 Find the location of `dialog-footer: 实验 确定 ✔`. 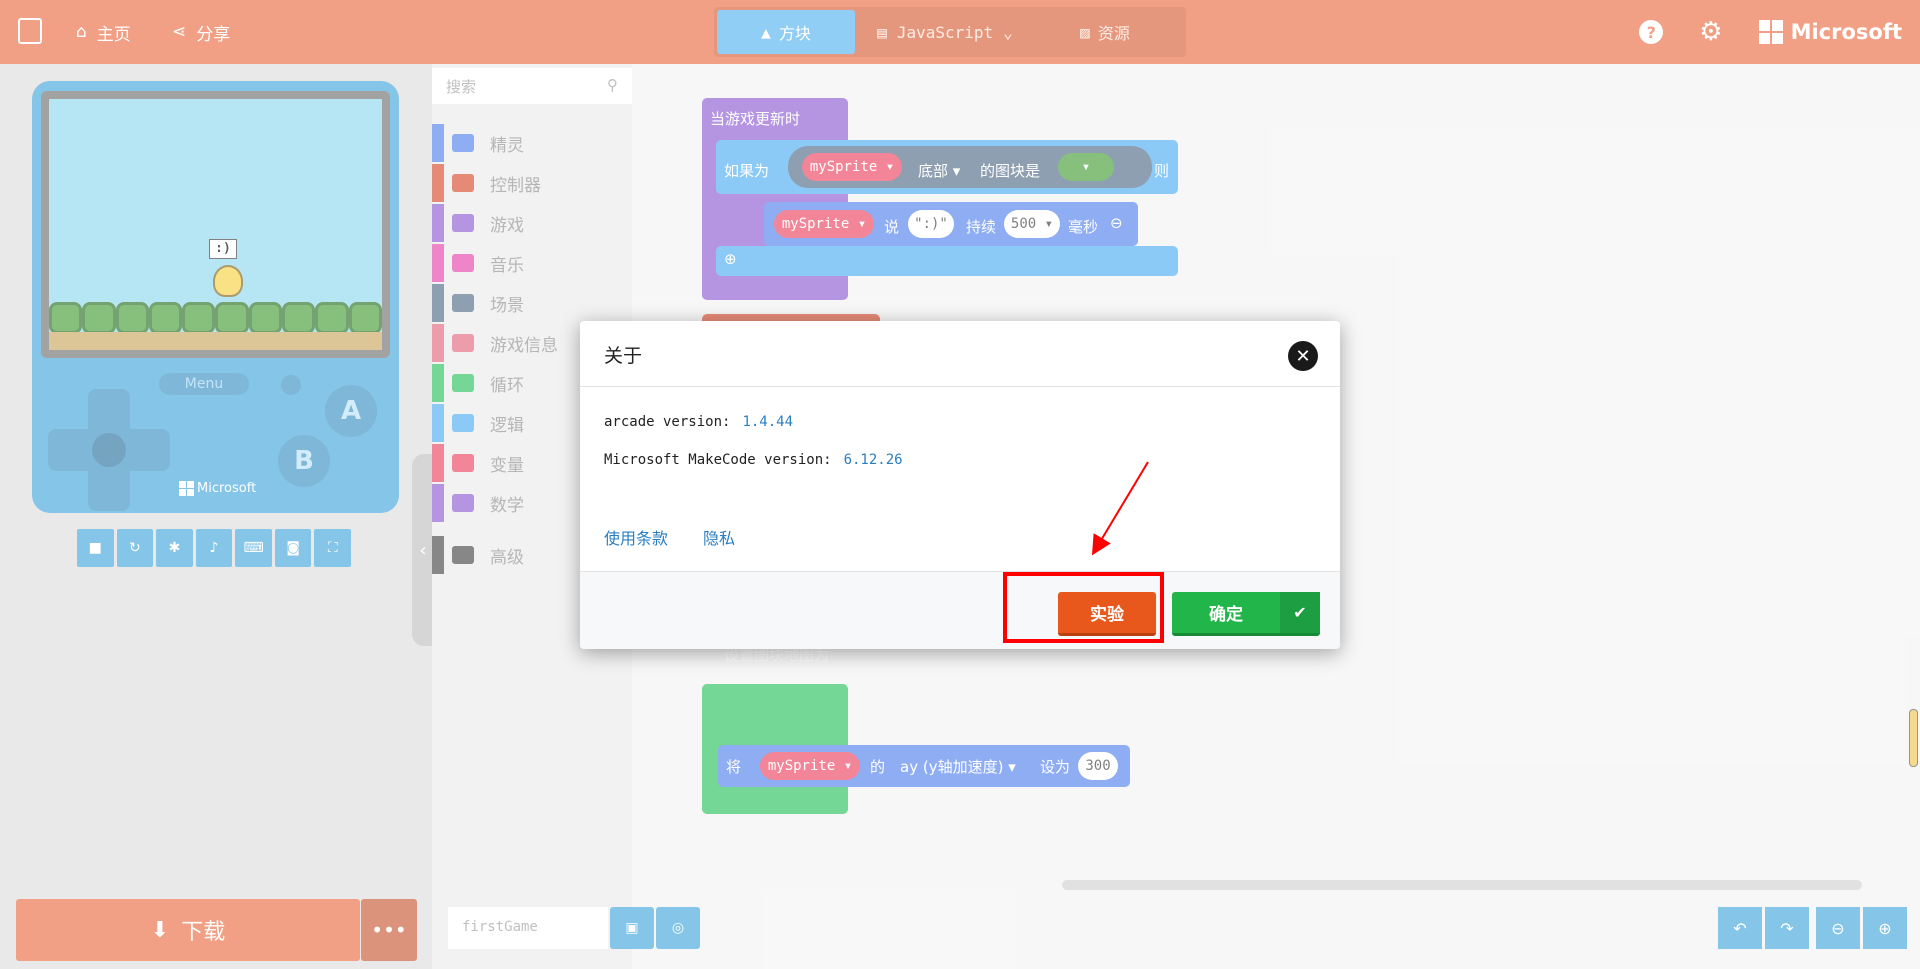

dialog-footer: 实验 确定 ✔ is located at coordinates (960, 610).